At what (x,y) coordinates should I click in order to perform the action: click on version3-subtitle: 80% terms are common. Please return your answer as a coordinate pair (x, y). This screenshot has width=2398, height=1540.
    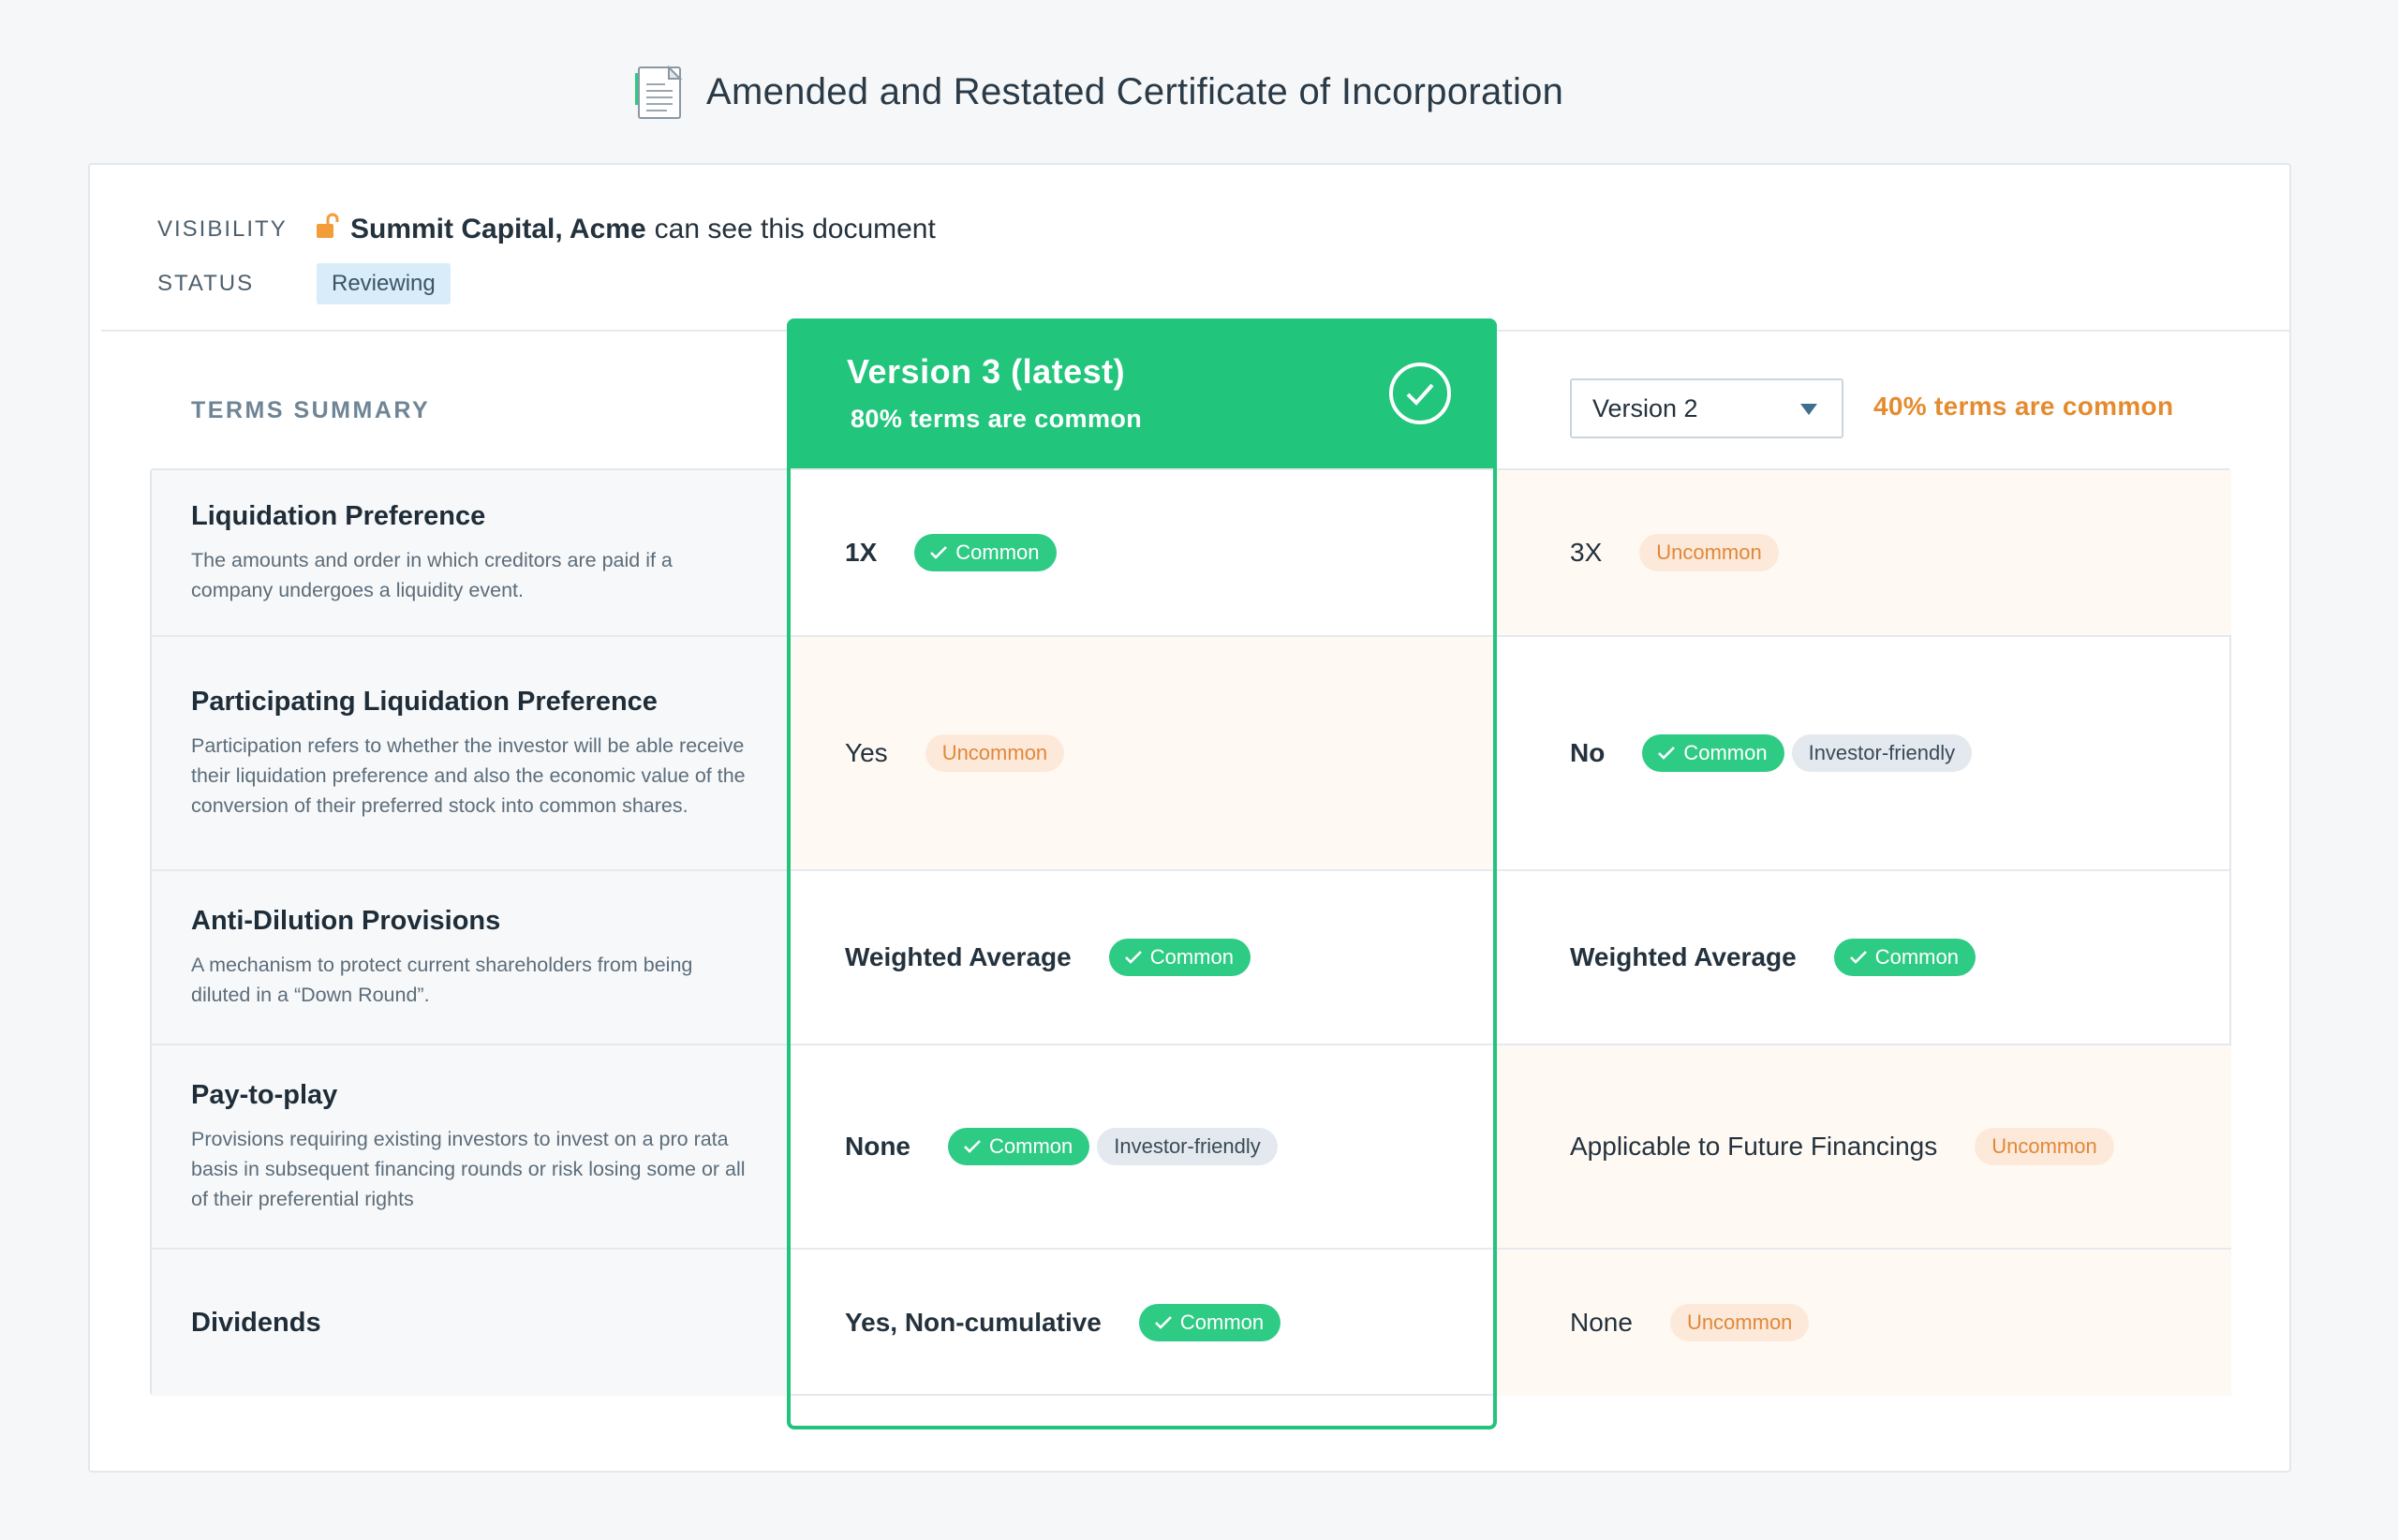
    Looking at the image, I should click on (997, 419).